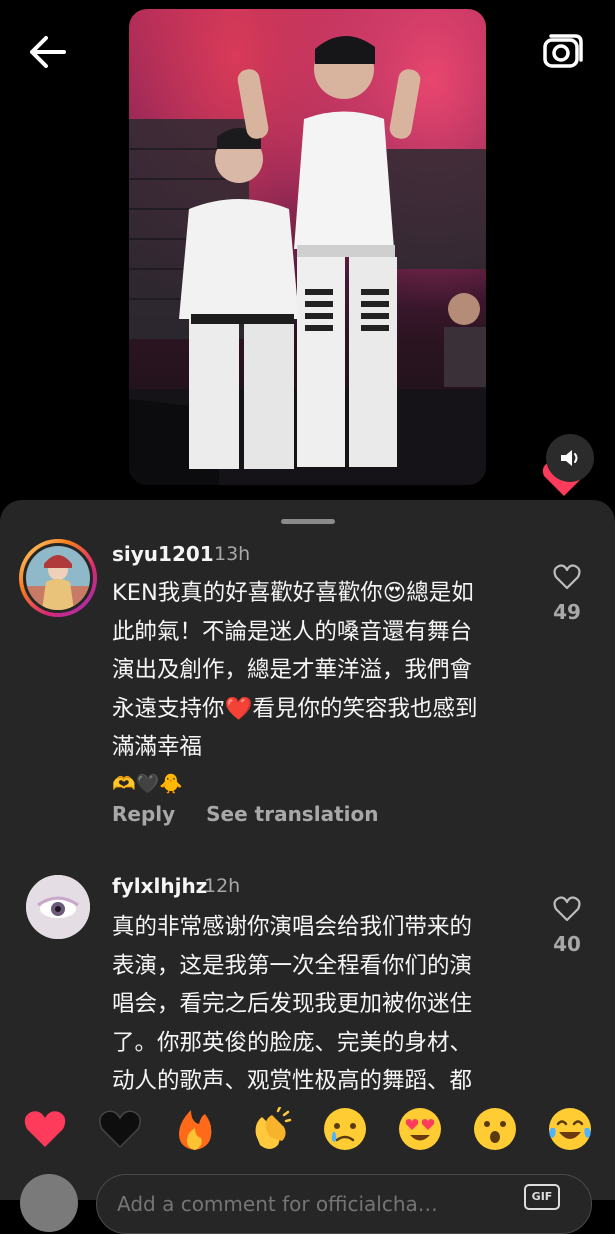 The width and height of the screenshot is (615, 1234). I want to click on comment-line: 表演，这是我第一次全程看你们的演, so click(292, 965).